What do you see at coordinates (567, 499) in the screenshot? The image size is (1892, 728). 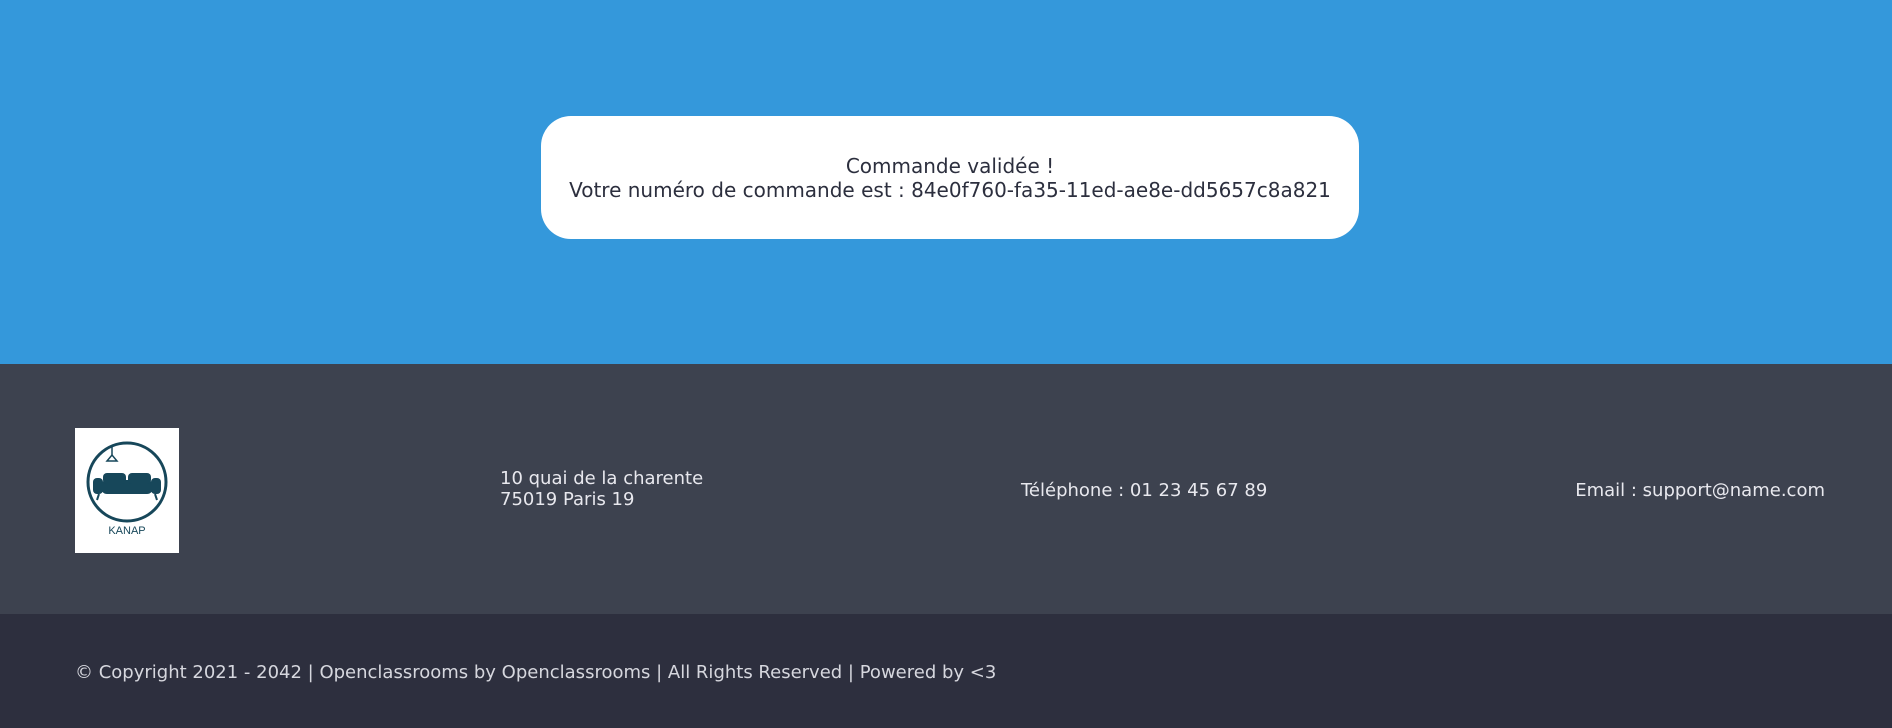 I see `address-line-2: 75019 Paris 19` at bounding box center [567, 499].